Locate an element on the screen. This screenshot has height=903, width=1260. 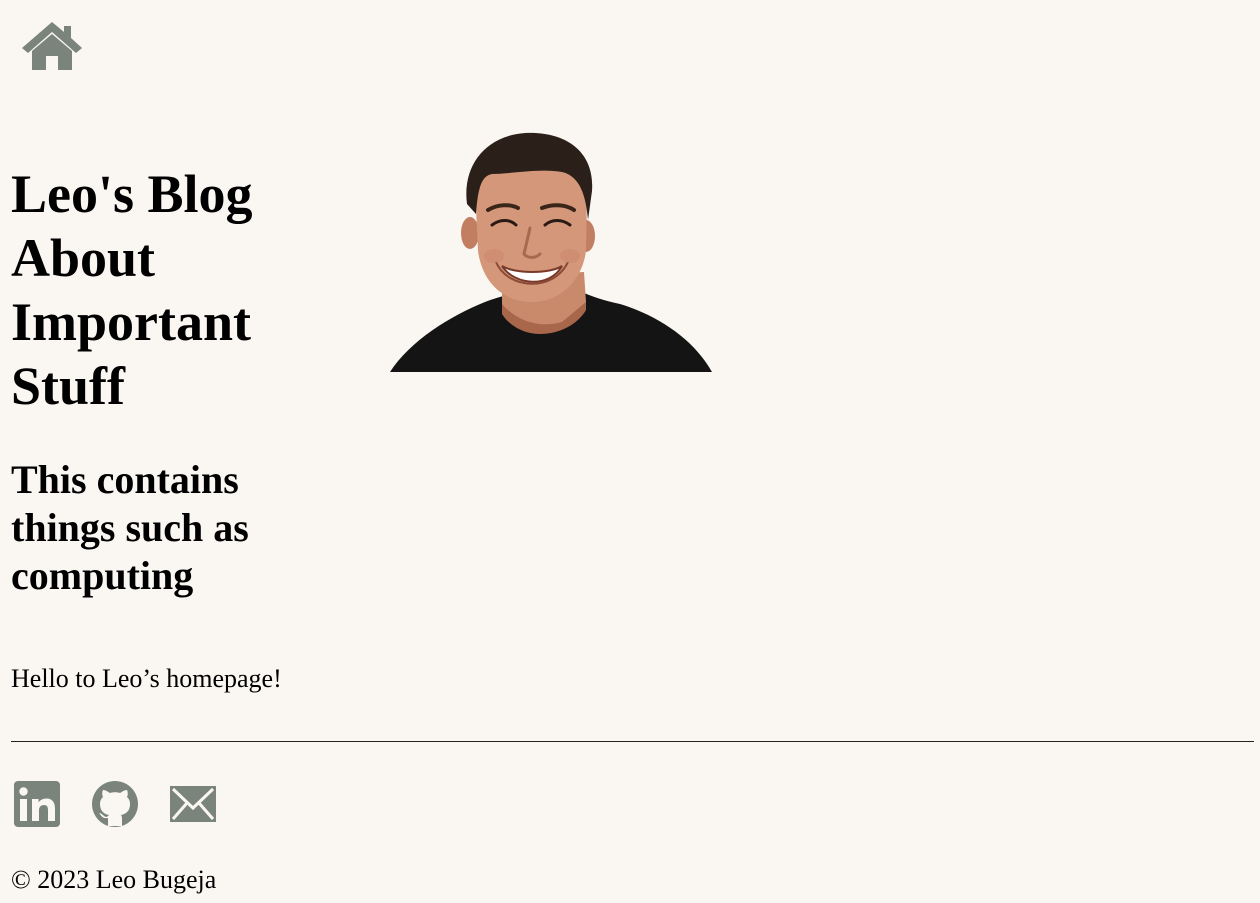
portrait-illustration is located at coordinates (551, 249).